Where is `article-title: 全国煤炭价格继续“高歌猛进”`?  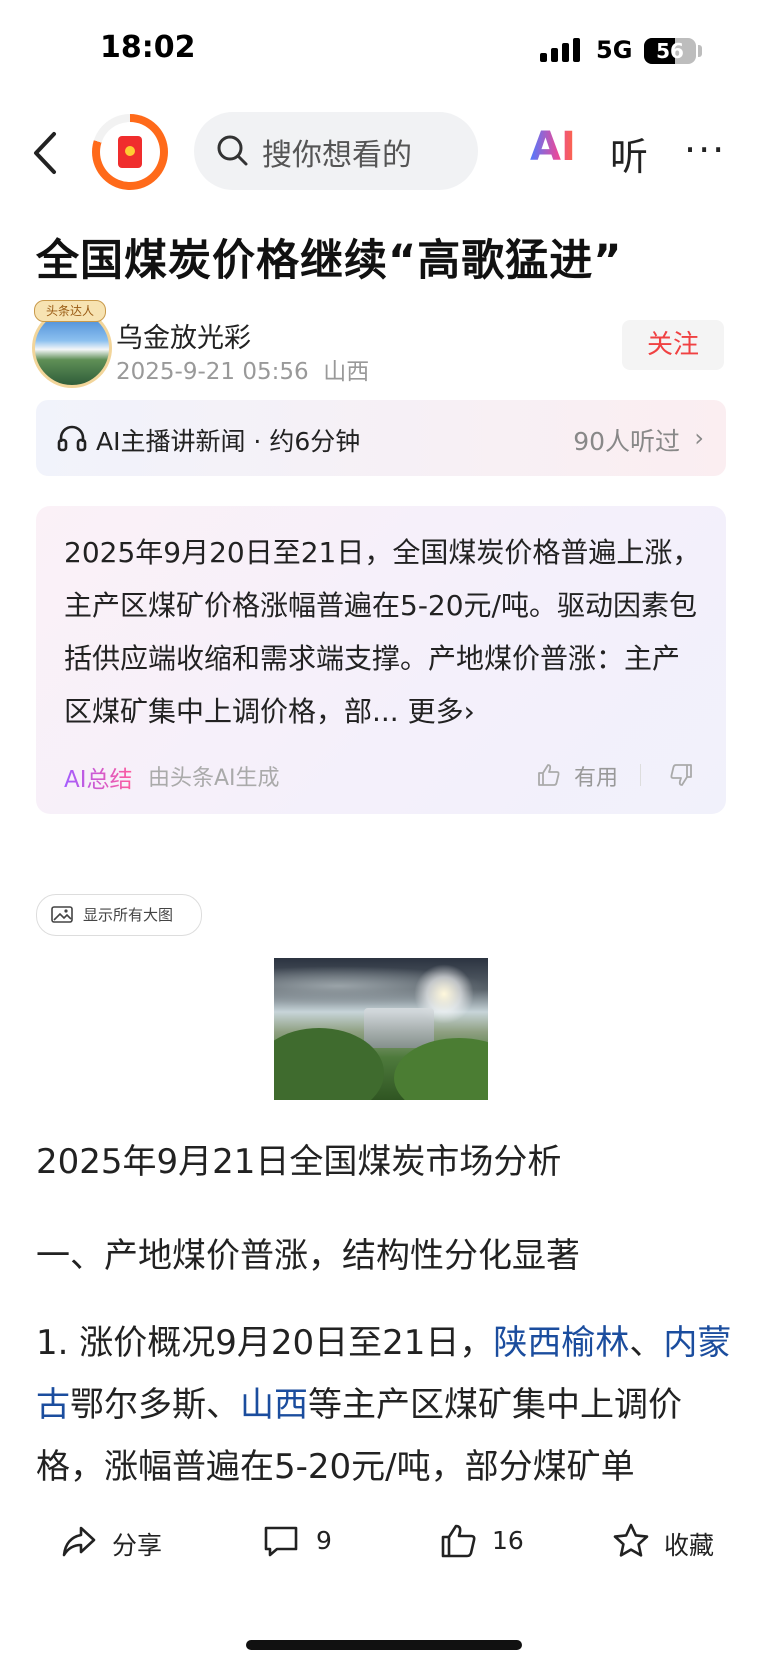
article-title: 全国煤炭价格继续“高歌猛进” is located at coordinates (329, 261).